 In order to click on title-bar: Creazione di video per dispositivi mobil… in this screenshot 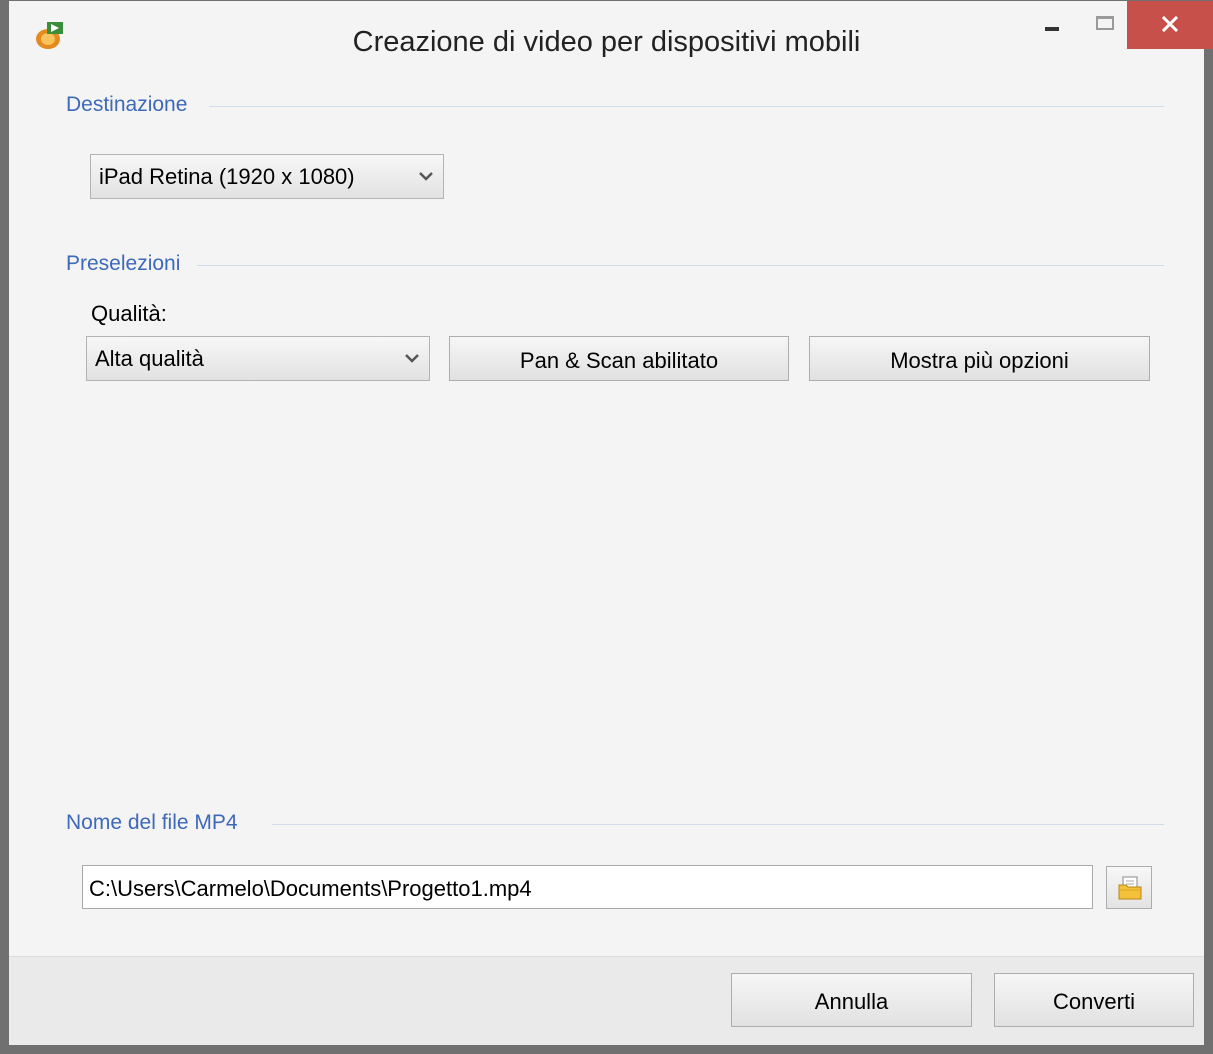, I will do `click(611, 39)`.